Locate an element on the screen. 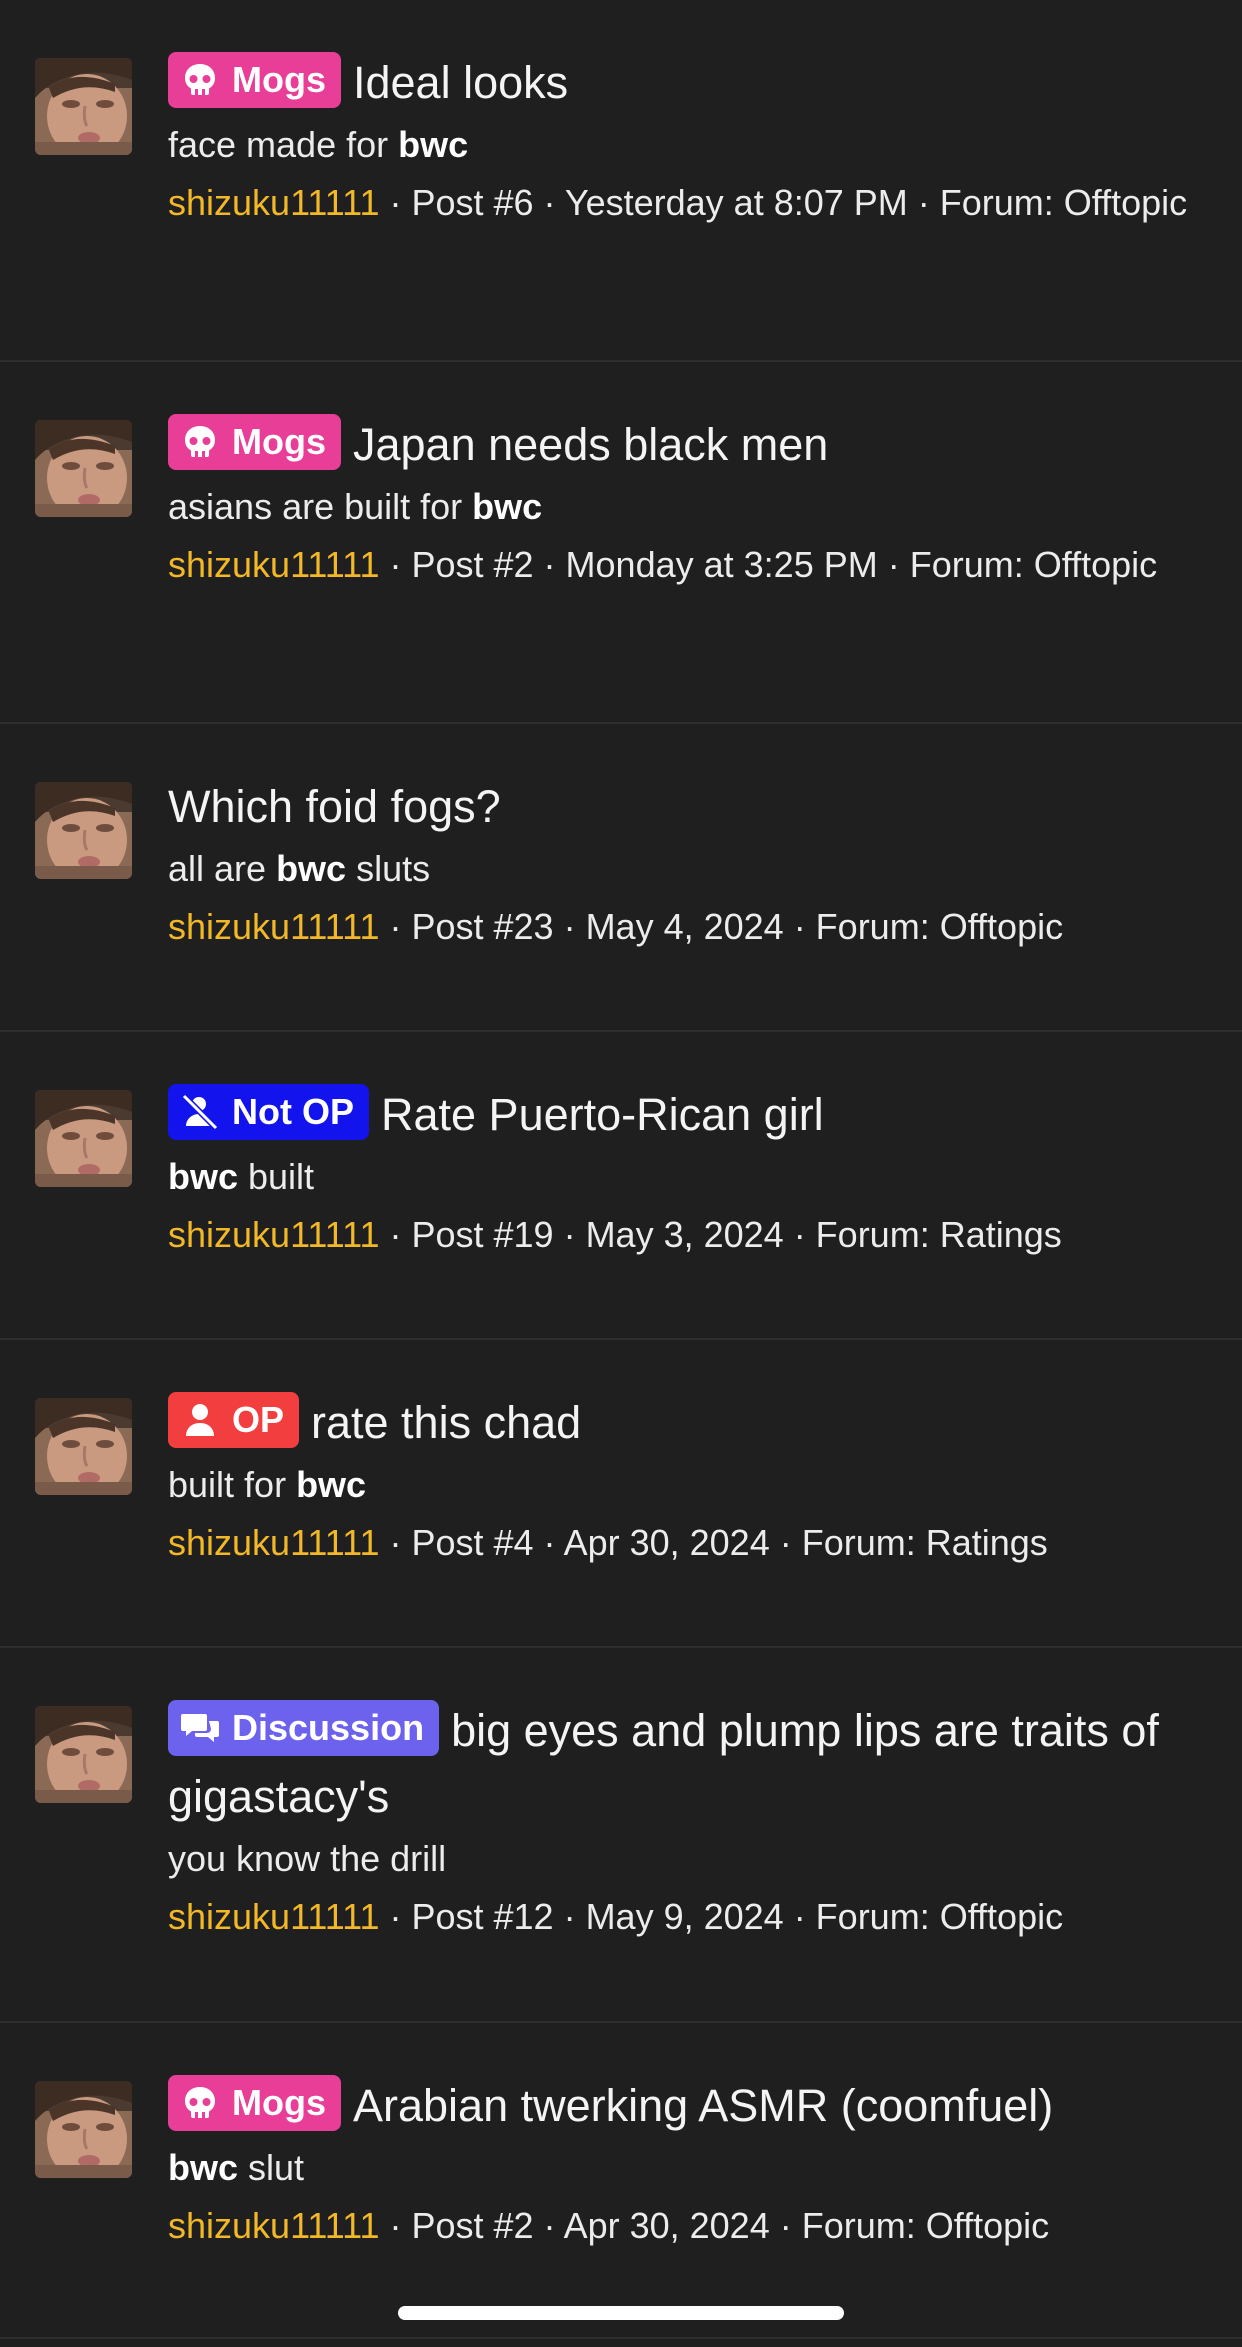 The width and height of the screenshot is (1242, 2347). post-snippet: all are bwc sluts is located at coordinates (299, 868).